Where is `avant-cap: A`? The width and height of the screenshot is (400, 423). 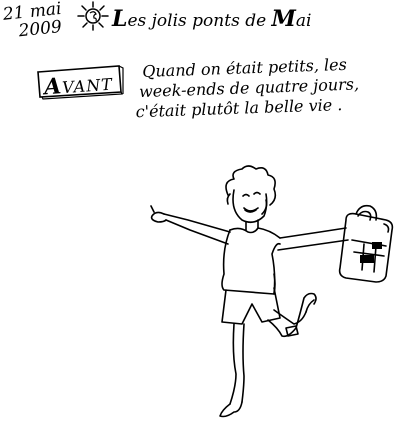
avant-cap: A is located at coordinates (53, 87).